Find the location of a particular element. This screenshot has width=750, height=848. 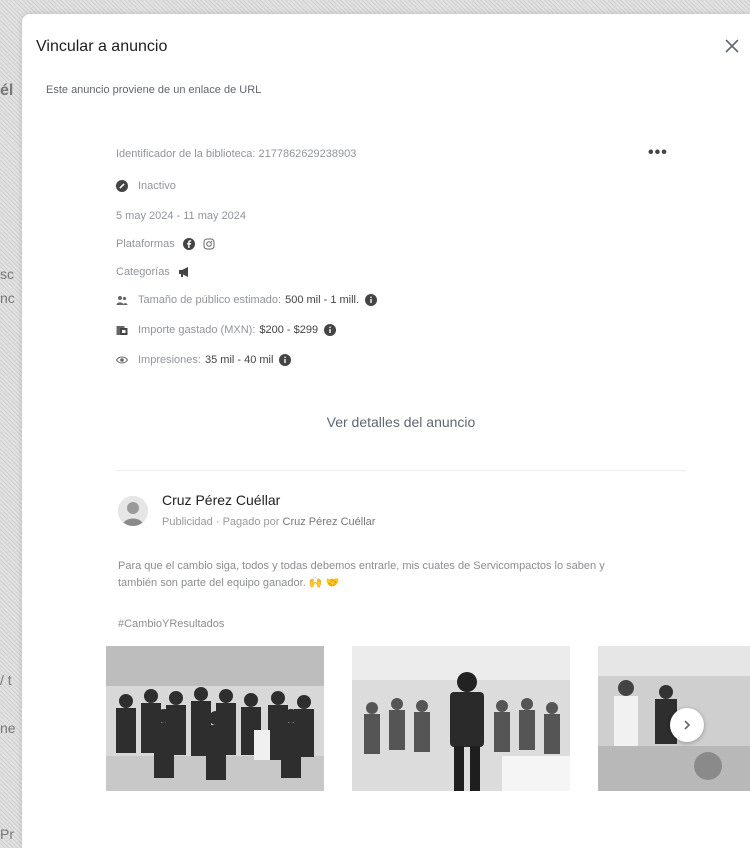

bg-fragment: nc is located at coordinates (7, 298).